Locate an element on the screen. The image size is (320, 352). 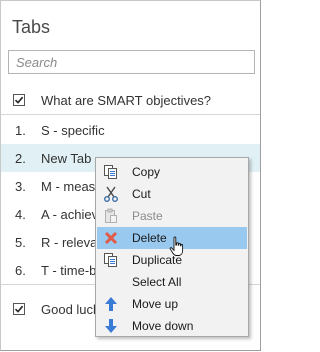
menu-item-label: Select All is located at coordinates (157, 282).